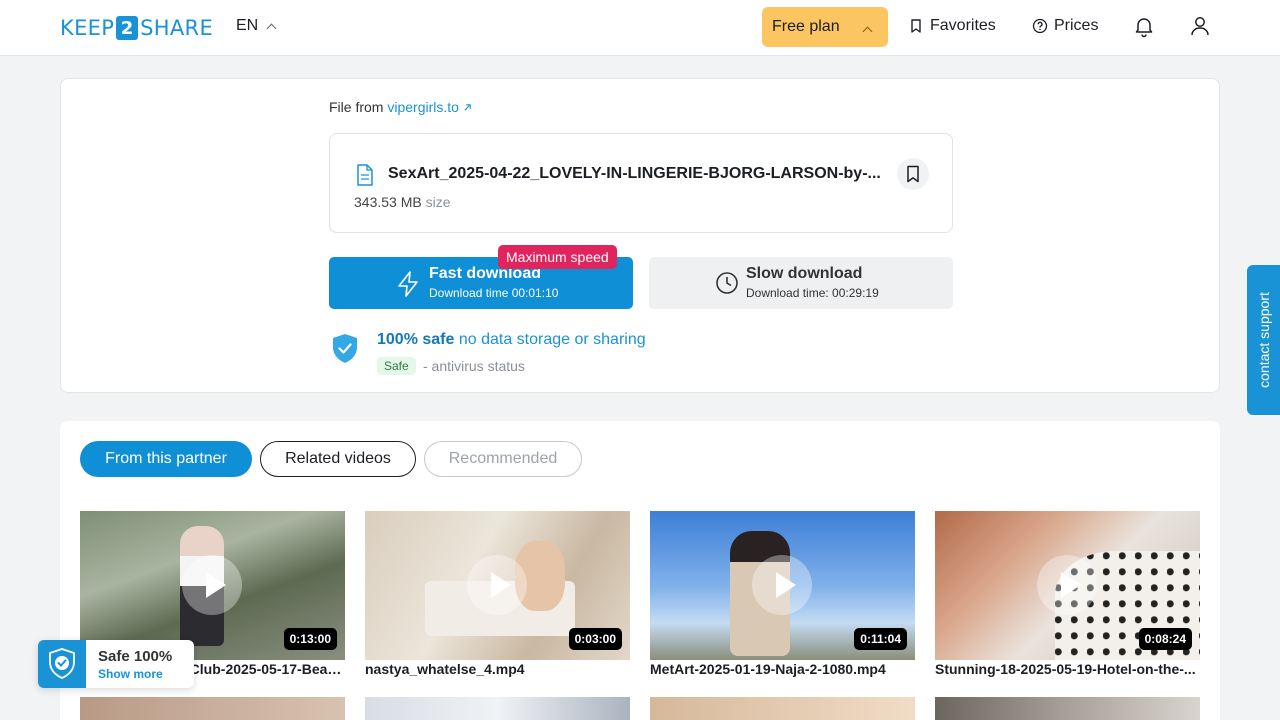 Image resolution: width=1280 pixels, height=720 pixels. Describe the element at coordinates (952, 26) in the screenshot. I see `favorites-link: Favorites` at that location.